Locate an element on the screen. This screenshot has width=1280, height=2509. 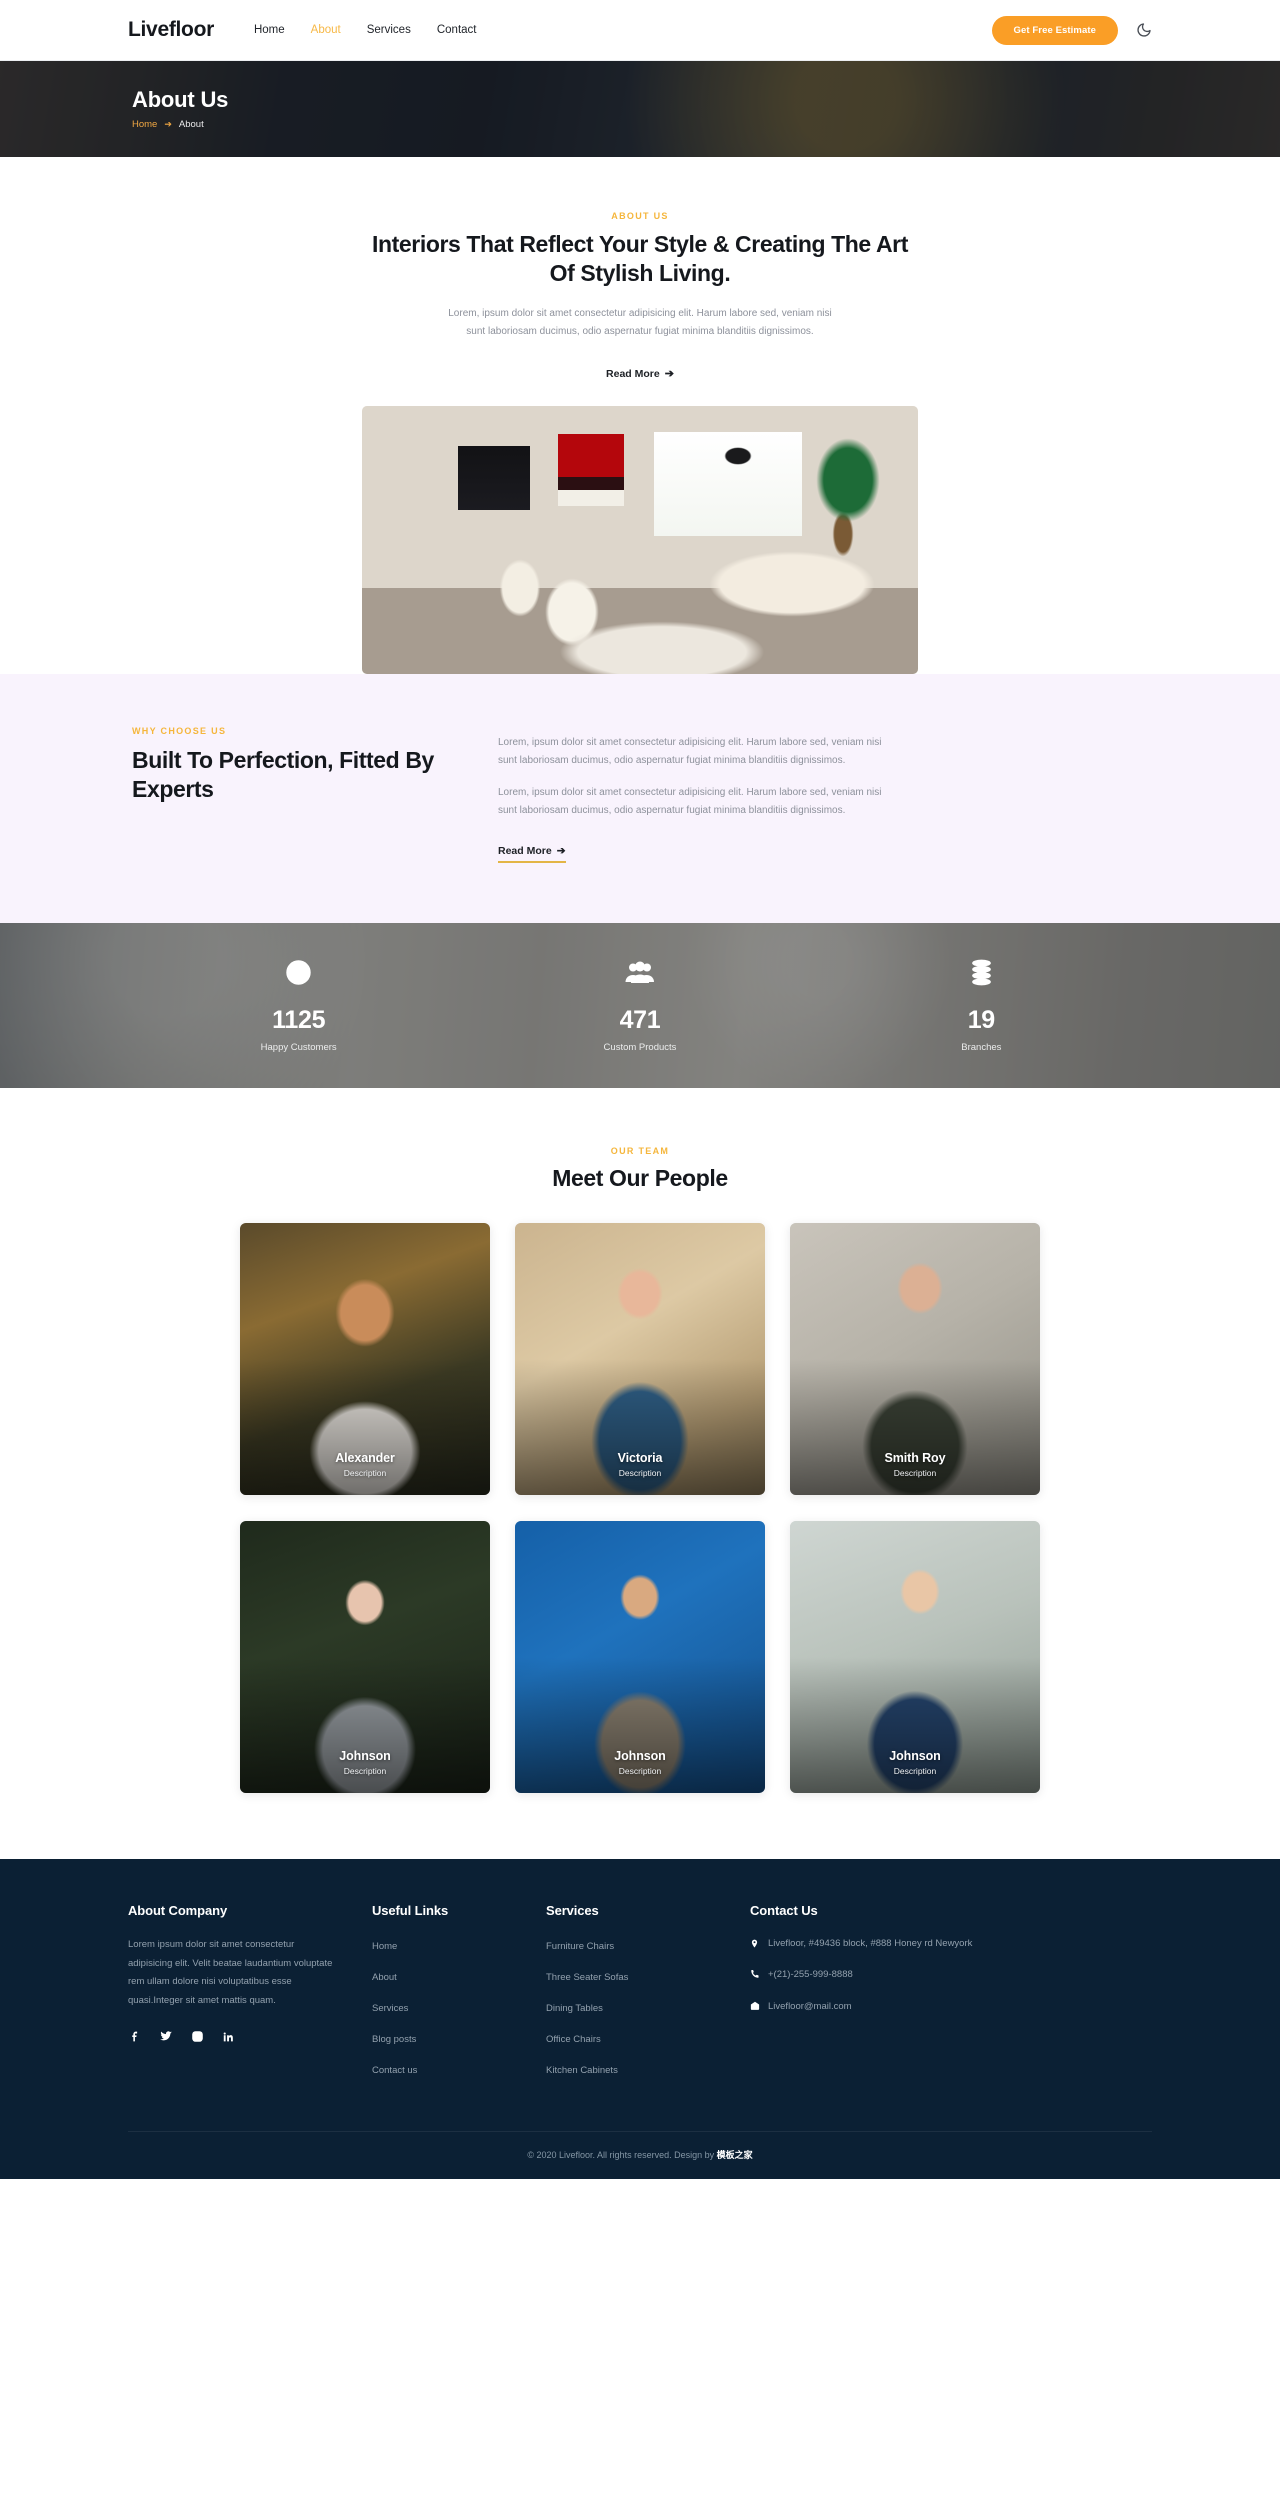
footer-service-furniture-chairs: Furniture Chairs is located at coordinates (580, 1946).